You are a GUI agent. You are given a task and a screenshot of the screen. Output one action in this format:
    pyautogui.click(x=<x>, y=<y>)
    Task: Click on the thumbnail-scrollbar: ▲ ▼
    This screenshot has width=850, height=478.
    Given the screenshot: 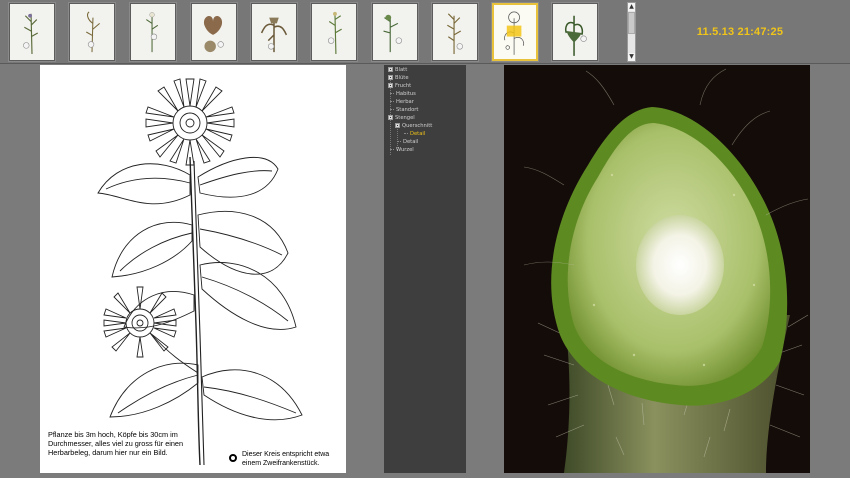 What is the action you would take?
    pyautogui.click(x=631, y=32)
    